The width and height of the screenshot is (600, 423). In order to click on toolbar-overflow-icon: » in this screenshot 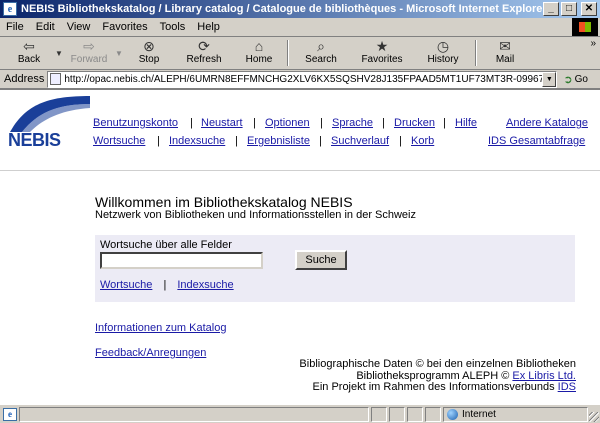, I will do `click(593, 43)`.